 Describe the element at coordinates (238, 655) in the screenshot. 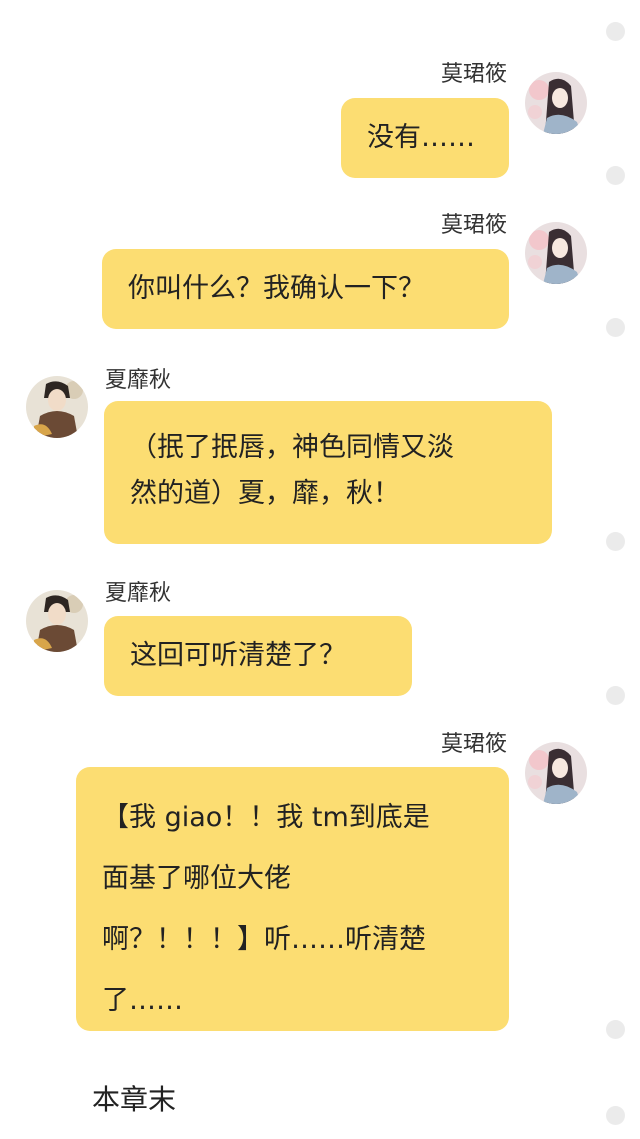

I see `message-text: 这回可听清楚了？` at that location.